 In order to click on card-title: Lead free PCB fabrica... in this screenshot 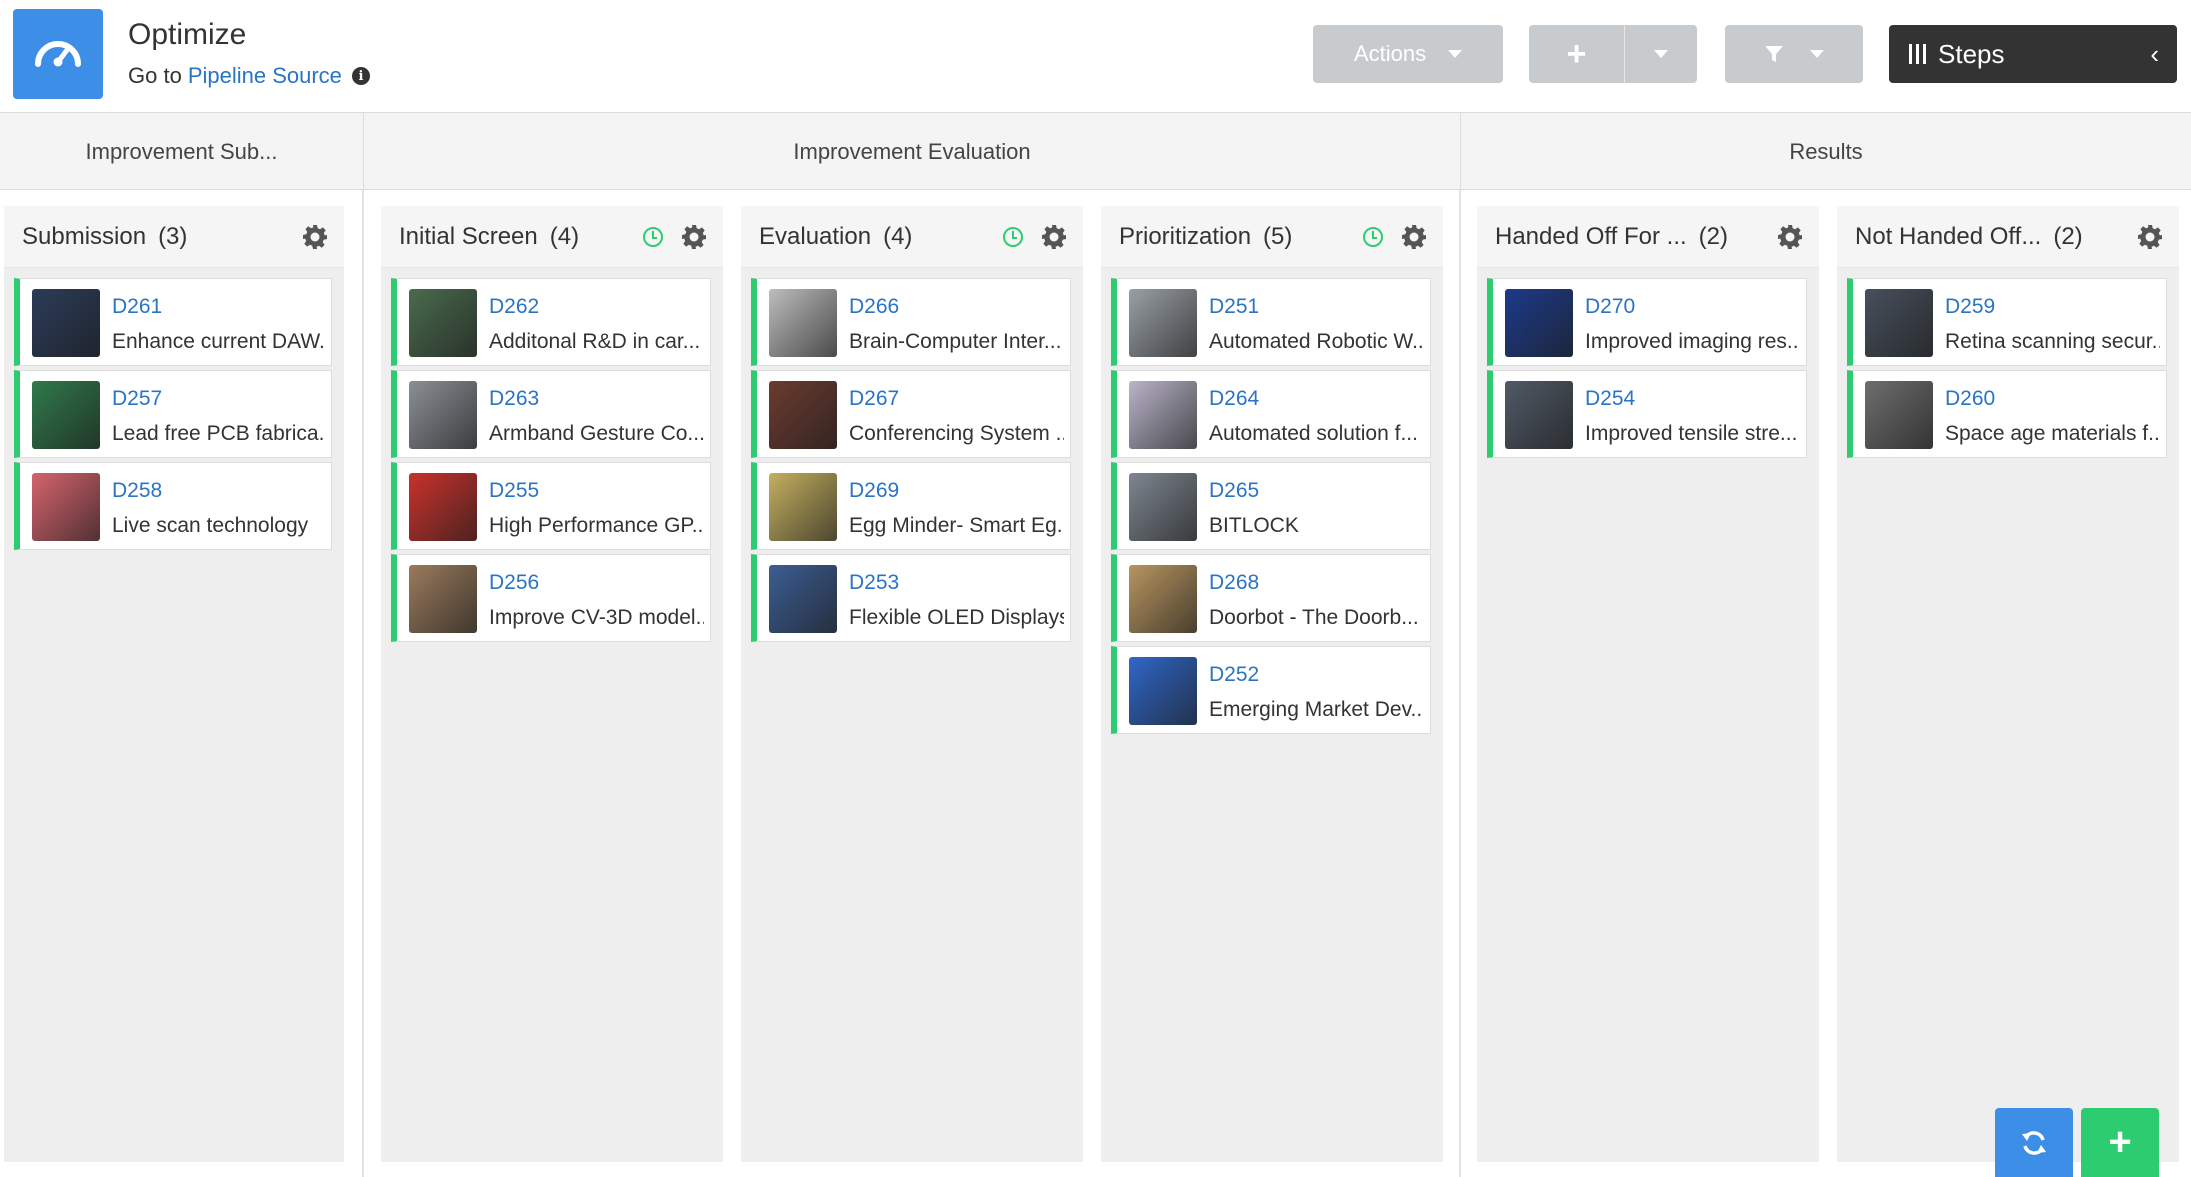, I will do `click(218, 433)`.